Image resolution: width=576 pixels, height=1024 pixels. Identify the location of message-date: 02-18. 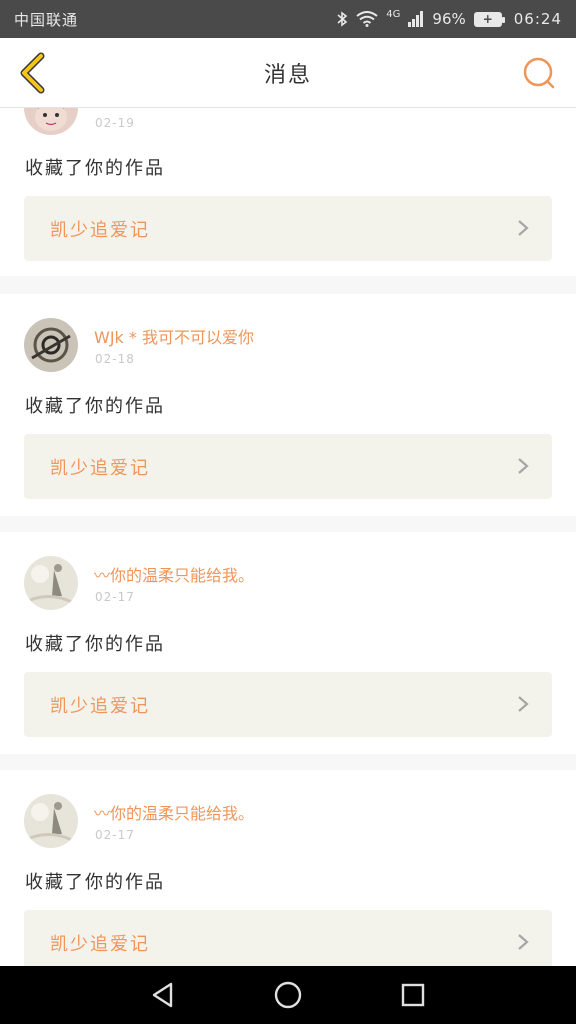
(115, 359).